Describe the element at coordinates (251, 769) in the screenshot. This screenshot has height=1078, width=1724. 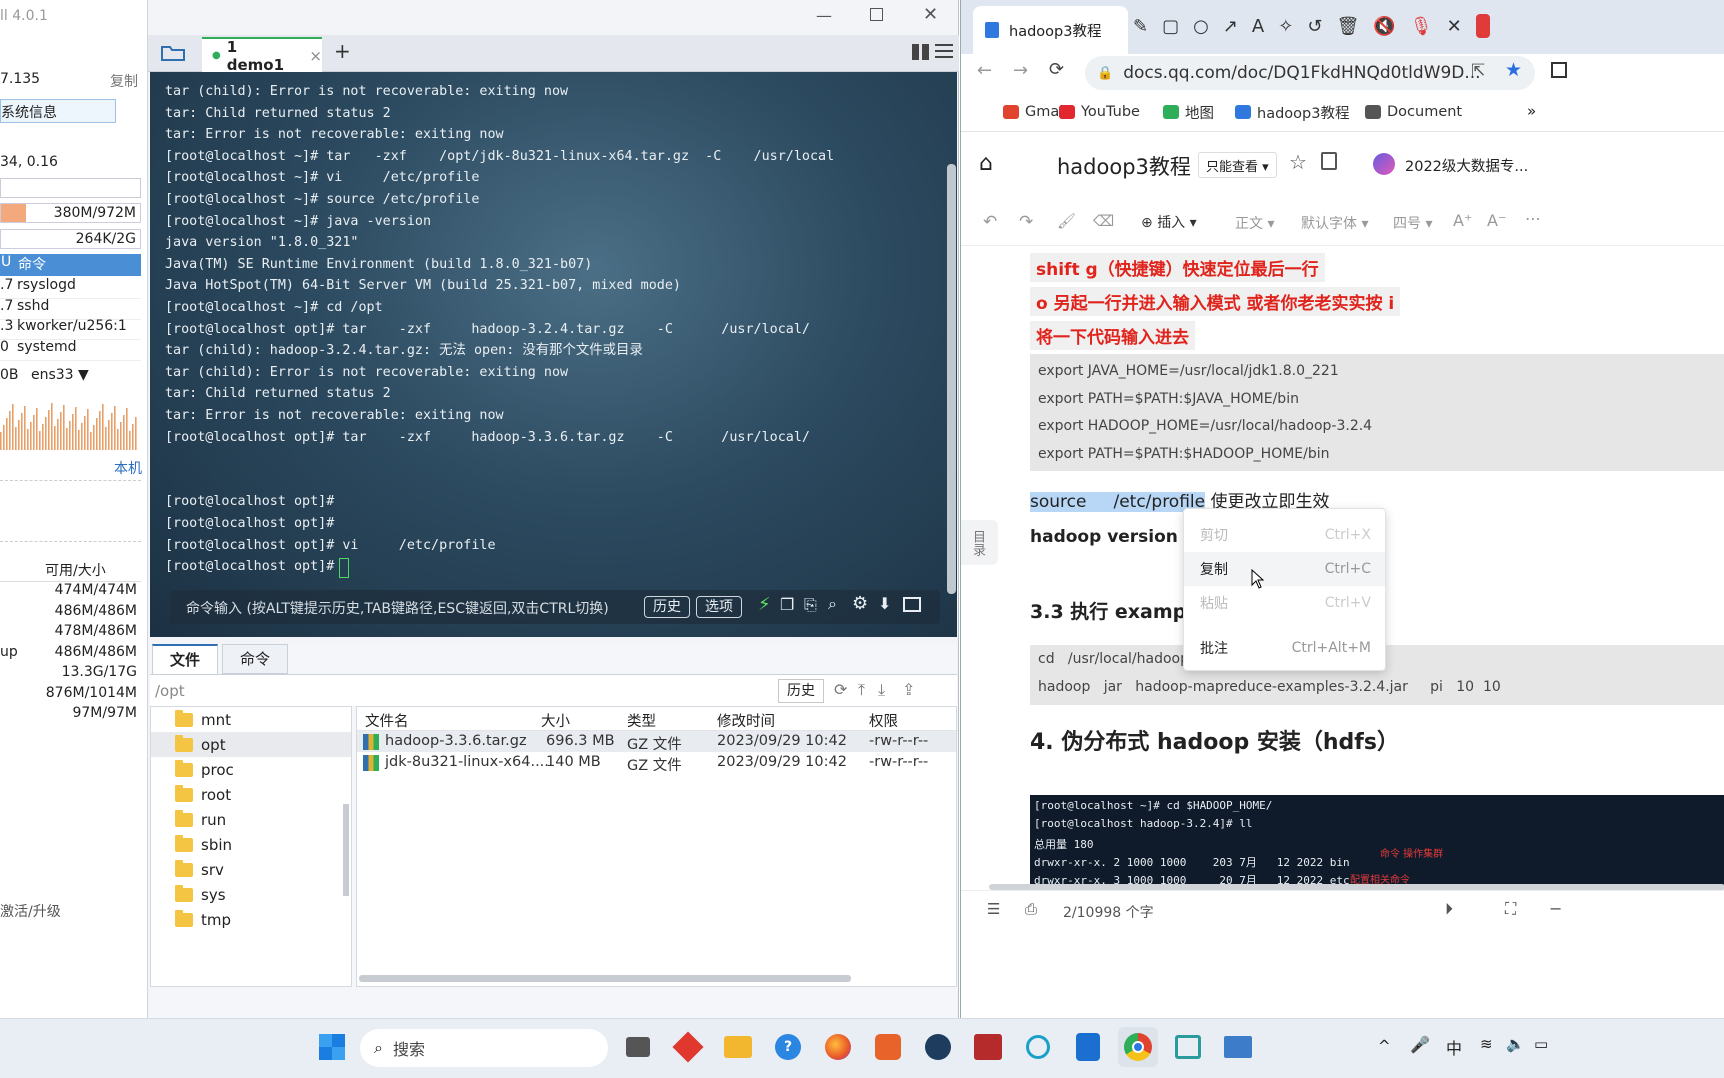
I see `dir-tree-item: proc` at that location.